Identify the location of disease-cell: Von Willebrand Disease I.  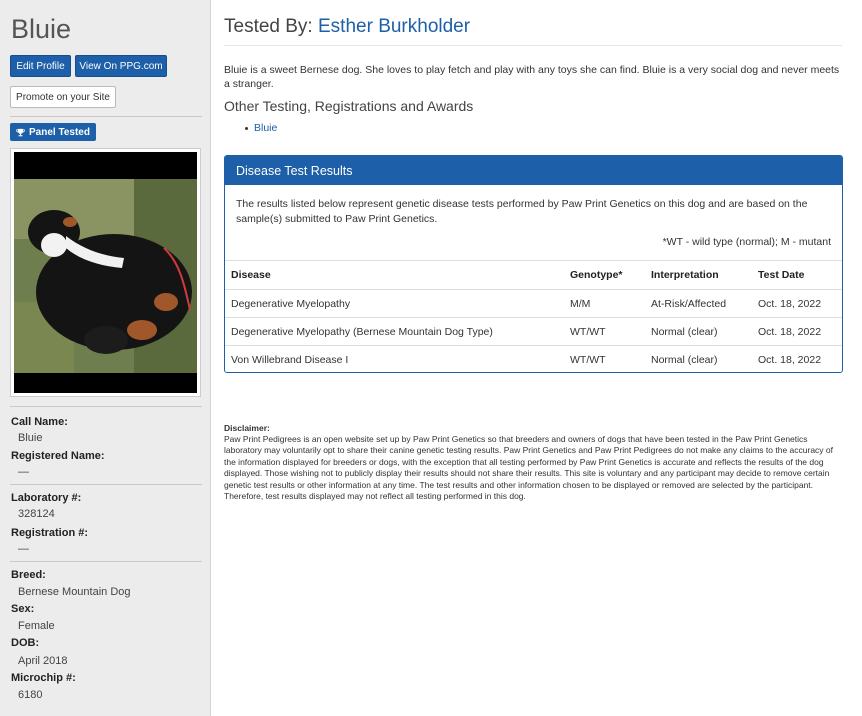
(394, 358).